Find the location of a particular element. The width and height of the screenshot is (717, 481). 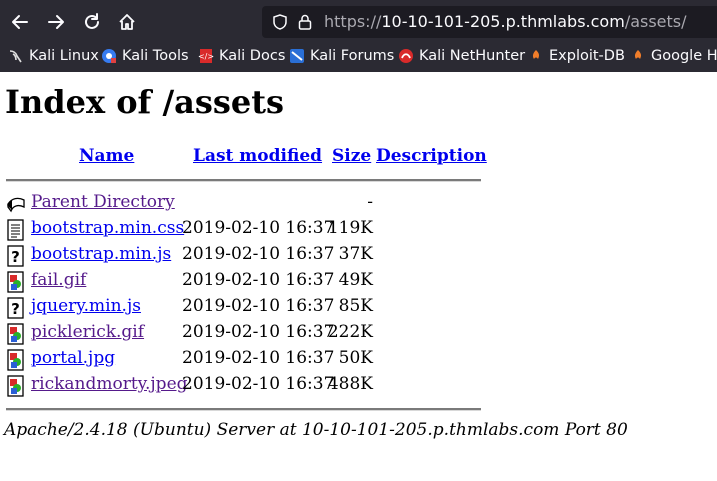

file-link: bootstrap.min.css is located at coordinates (107, 228).